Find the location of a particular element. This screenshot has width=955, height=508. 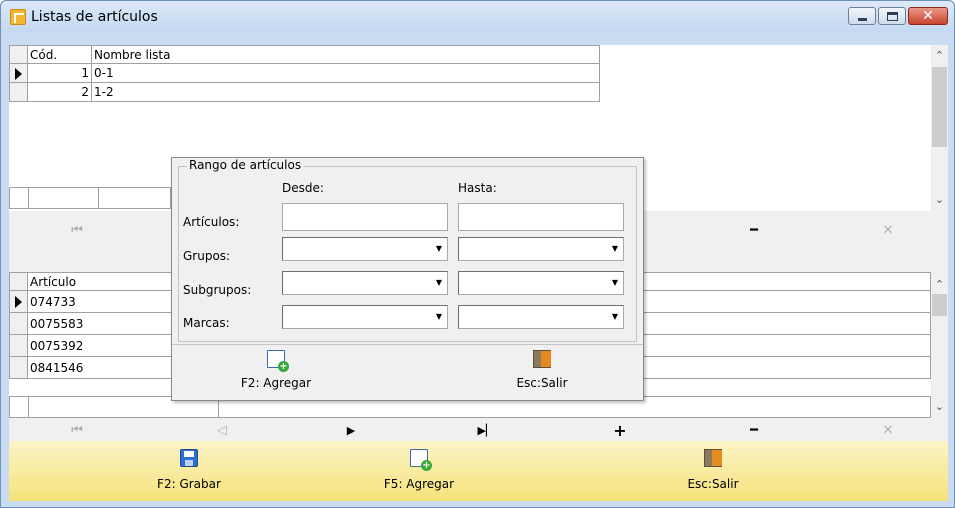

window-title: Listas de artículos is located at coordinates (94, 17).